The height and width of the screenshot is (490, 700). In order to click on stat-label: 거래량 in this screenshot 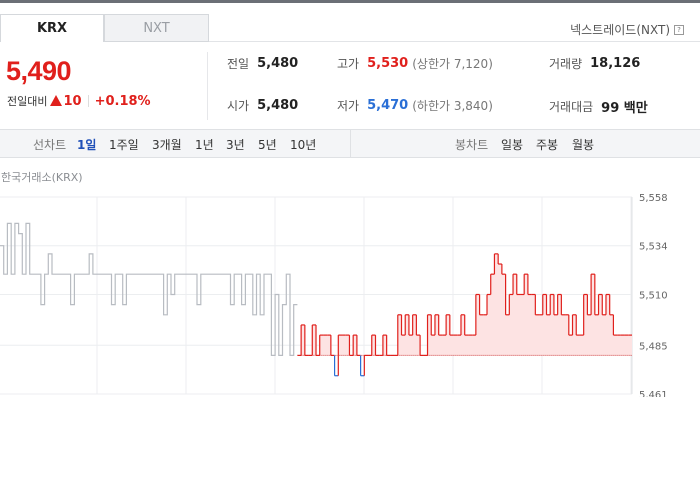, I will do `click(566, 64)`.